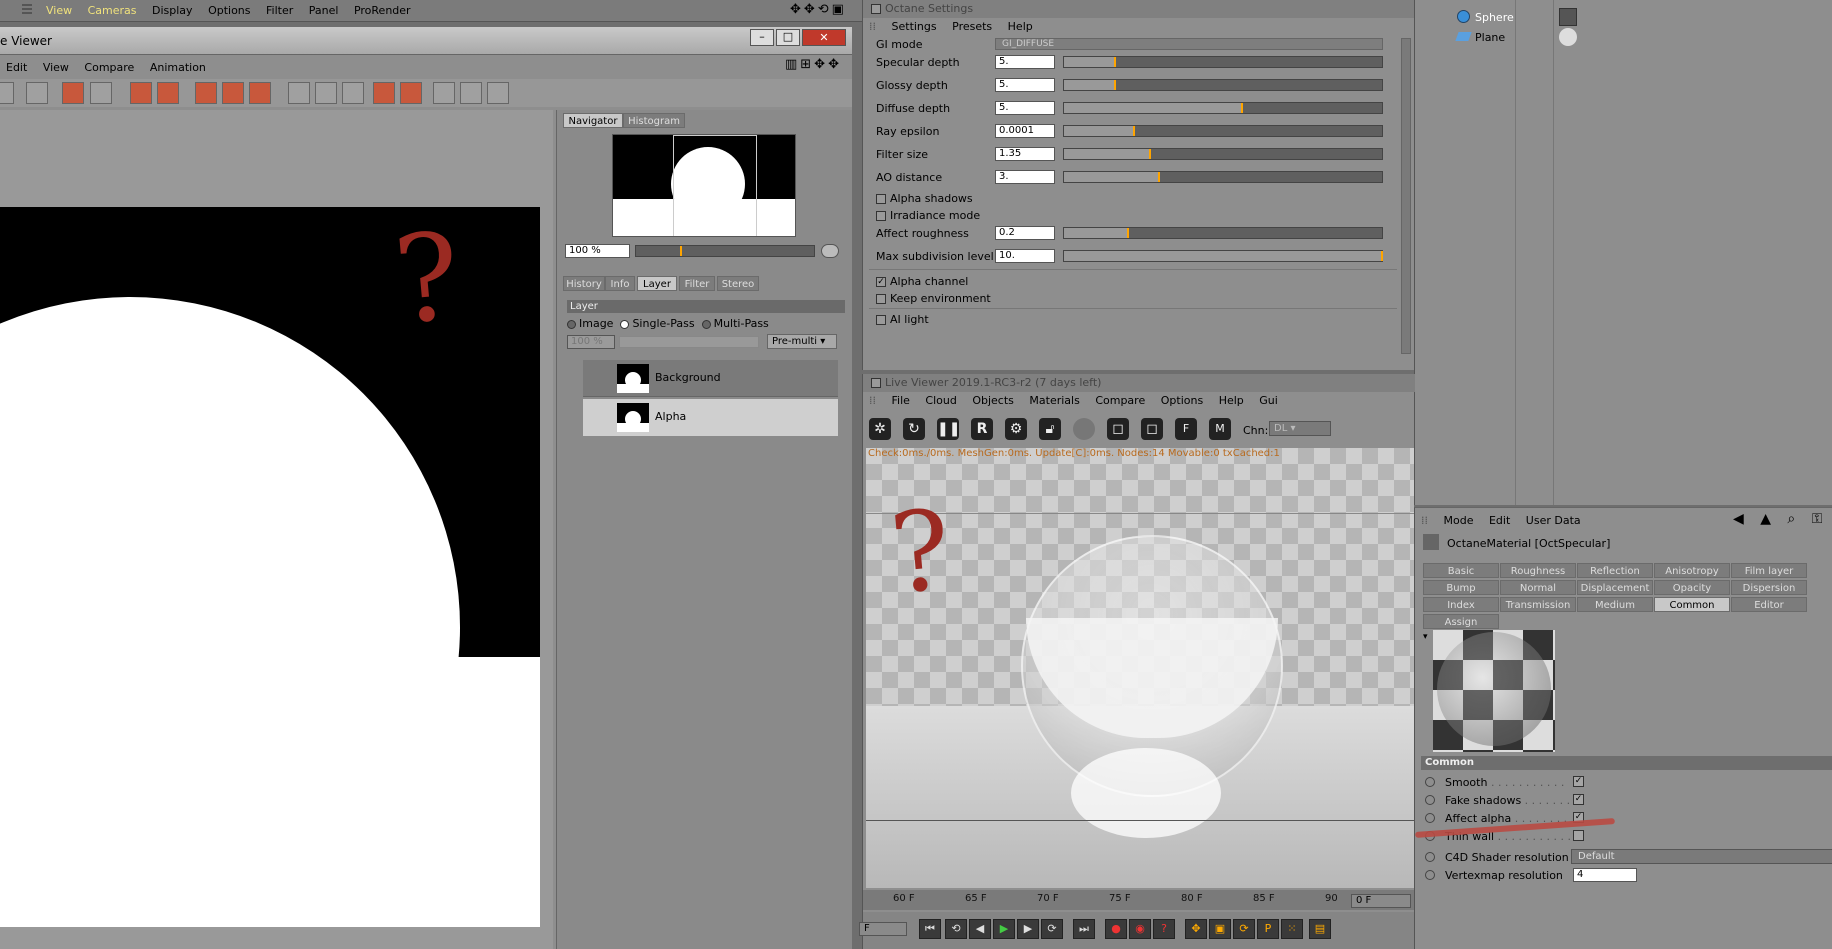 This screenshot has width=1832, height=949. Describe the element at coordinates (141, 93) in the screenshot. I see `render-copy-icon` at that location.